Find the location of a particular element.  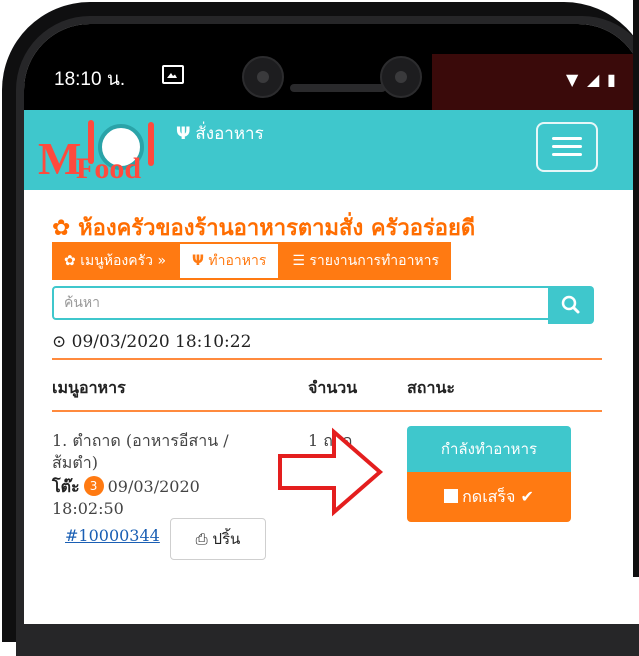

table-label: โต๊ะ is located at coordinates (66, 486).